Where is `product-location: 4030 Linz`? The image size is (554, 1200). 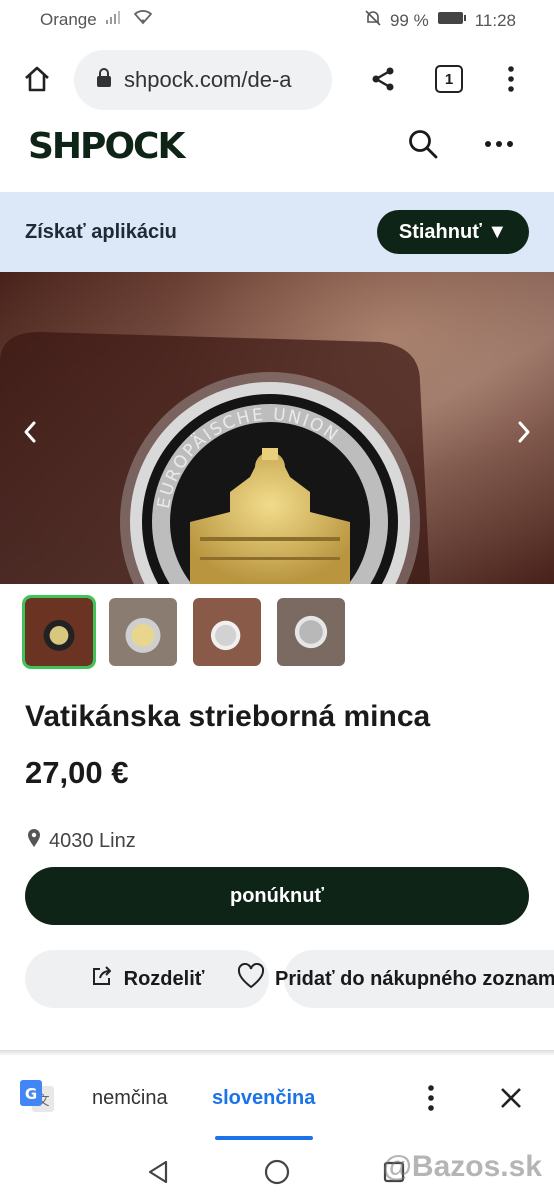
product-location: 4030 Linz is located at coordinates (81, 841).